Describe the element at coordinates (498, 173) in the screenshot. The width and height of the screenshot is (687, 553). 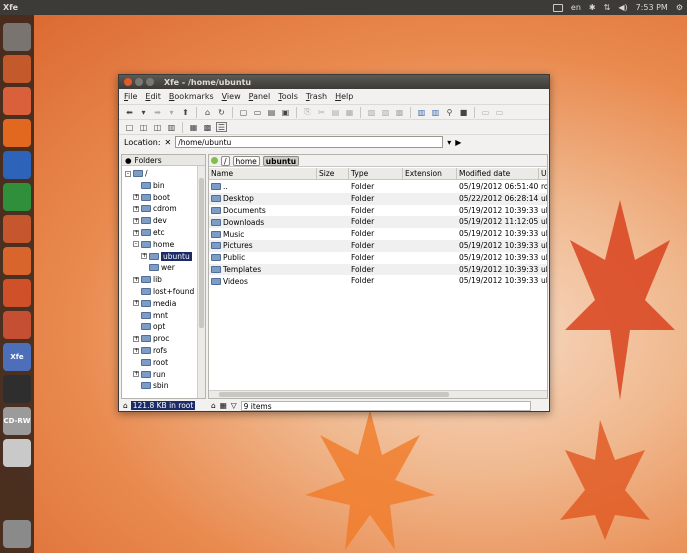
I see `column-modified-date: Modified date` at that location.